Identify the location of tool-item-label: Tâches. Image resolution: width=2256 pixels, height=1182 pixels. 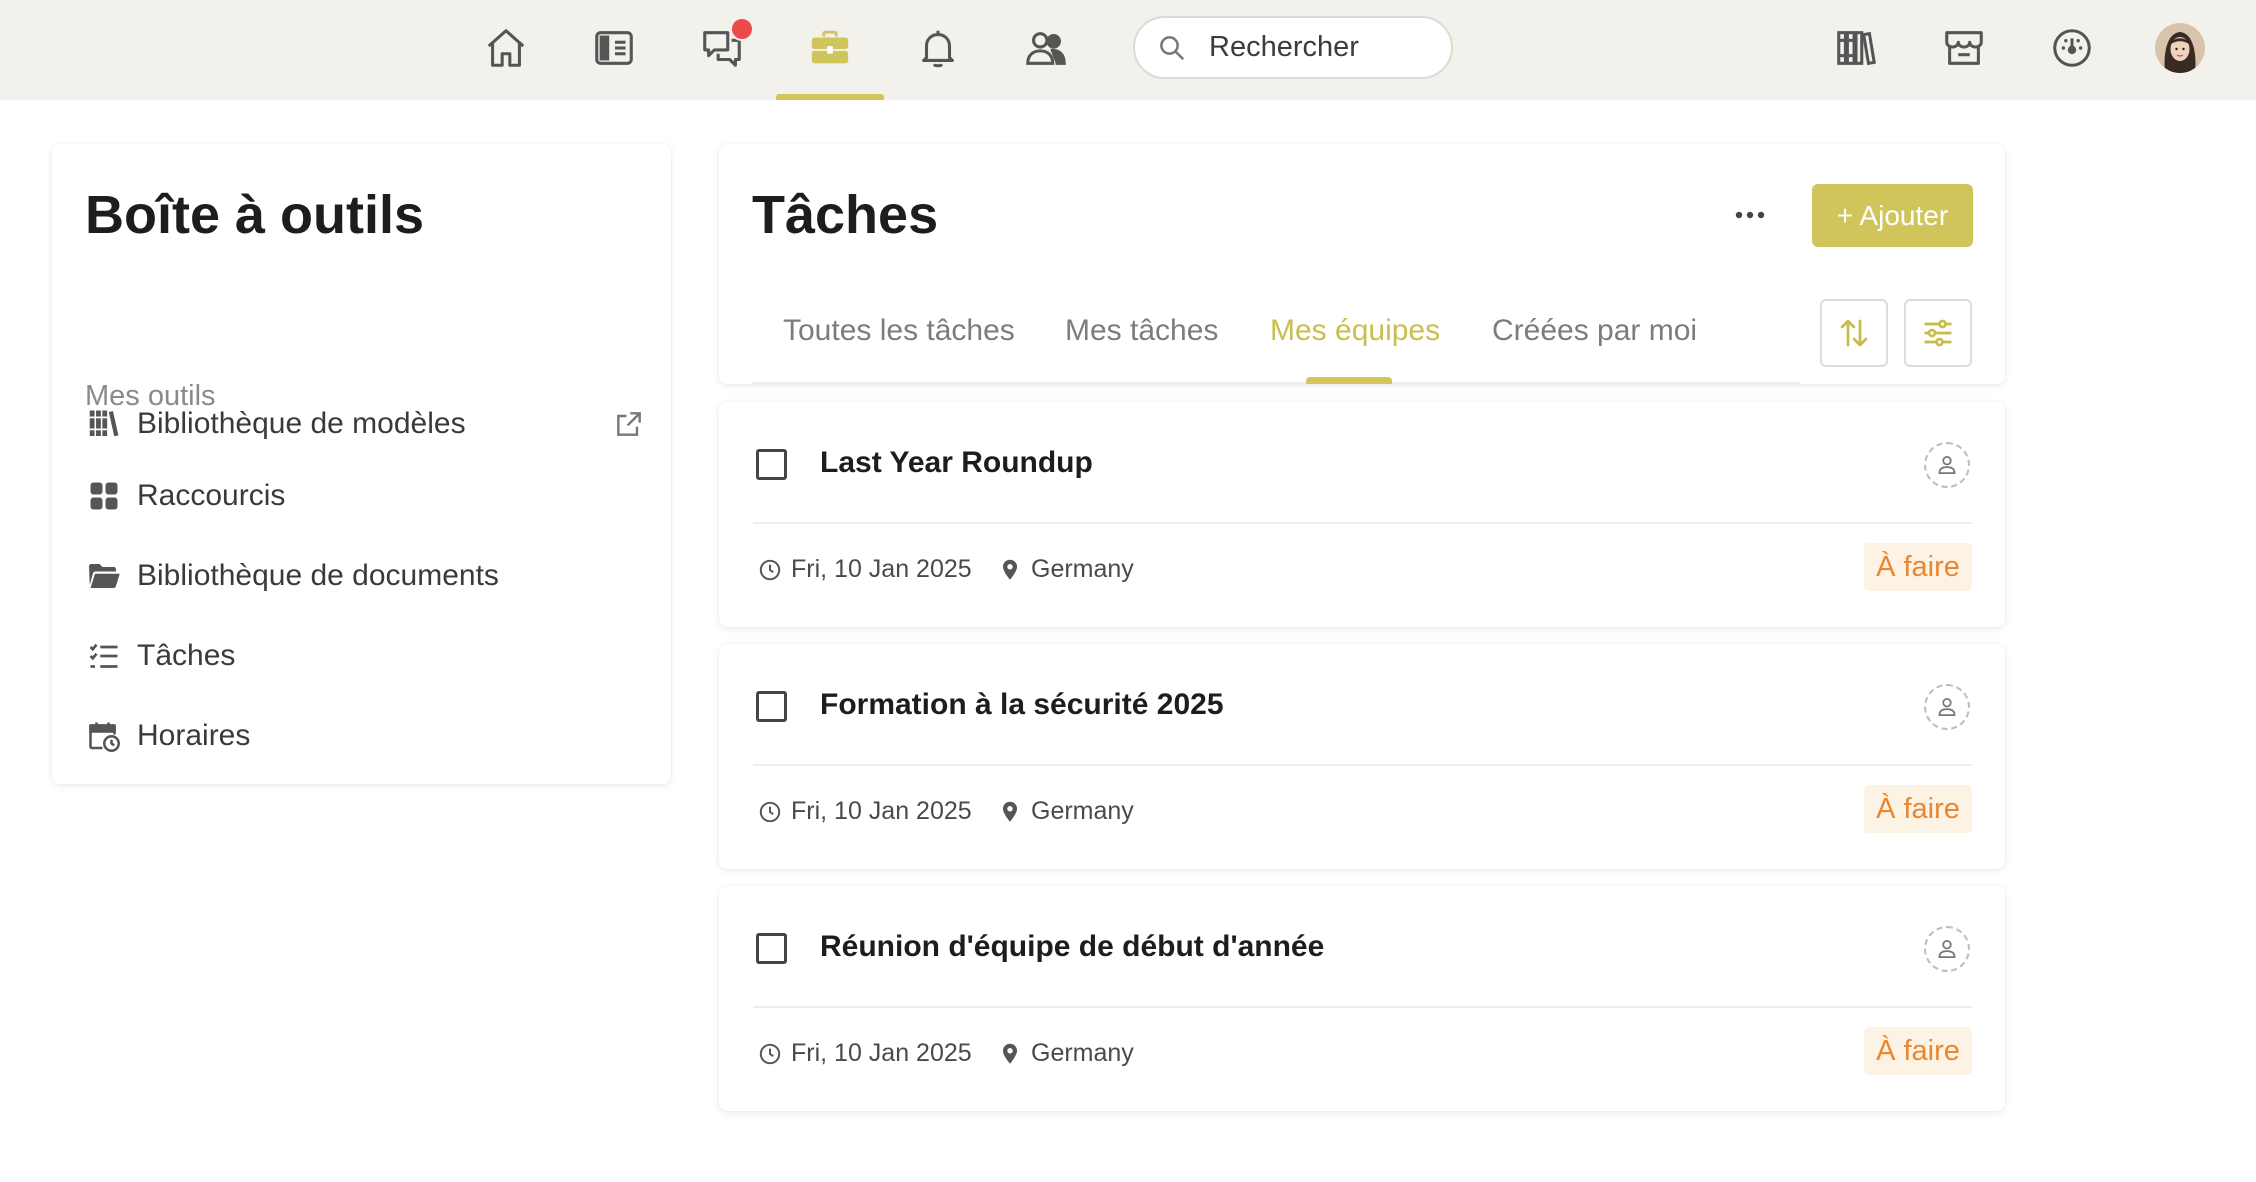
(186, 655).